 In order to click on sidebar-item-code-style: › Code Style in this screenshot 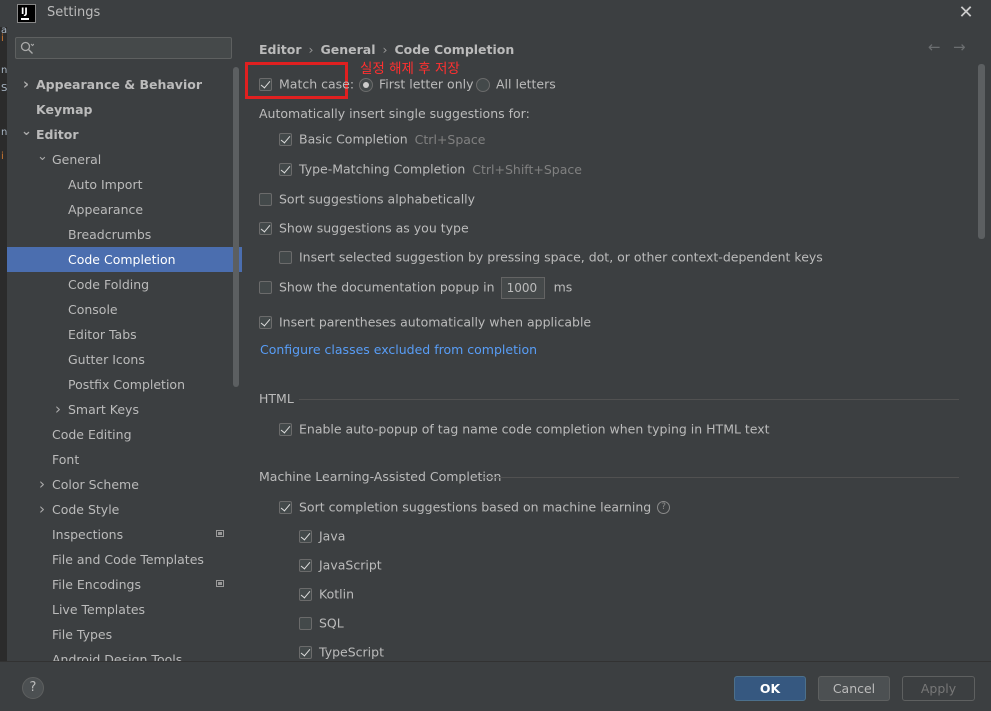, I will do `click(124, 509)`.